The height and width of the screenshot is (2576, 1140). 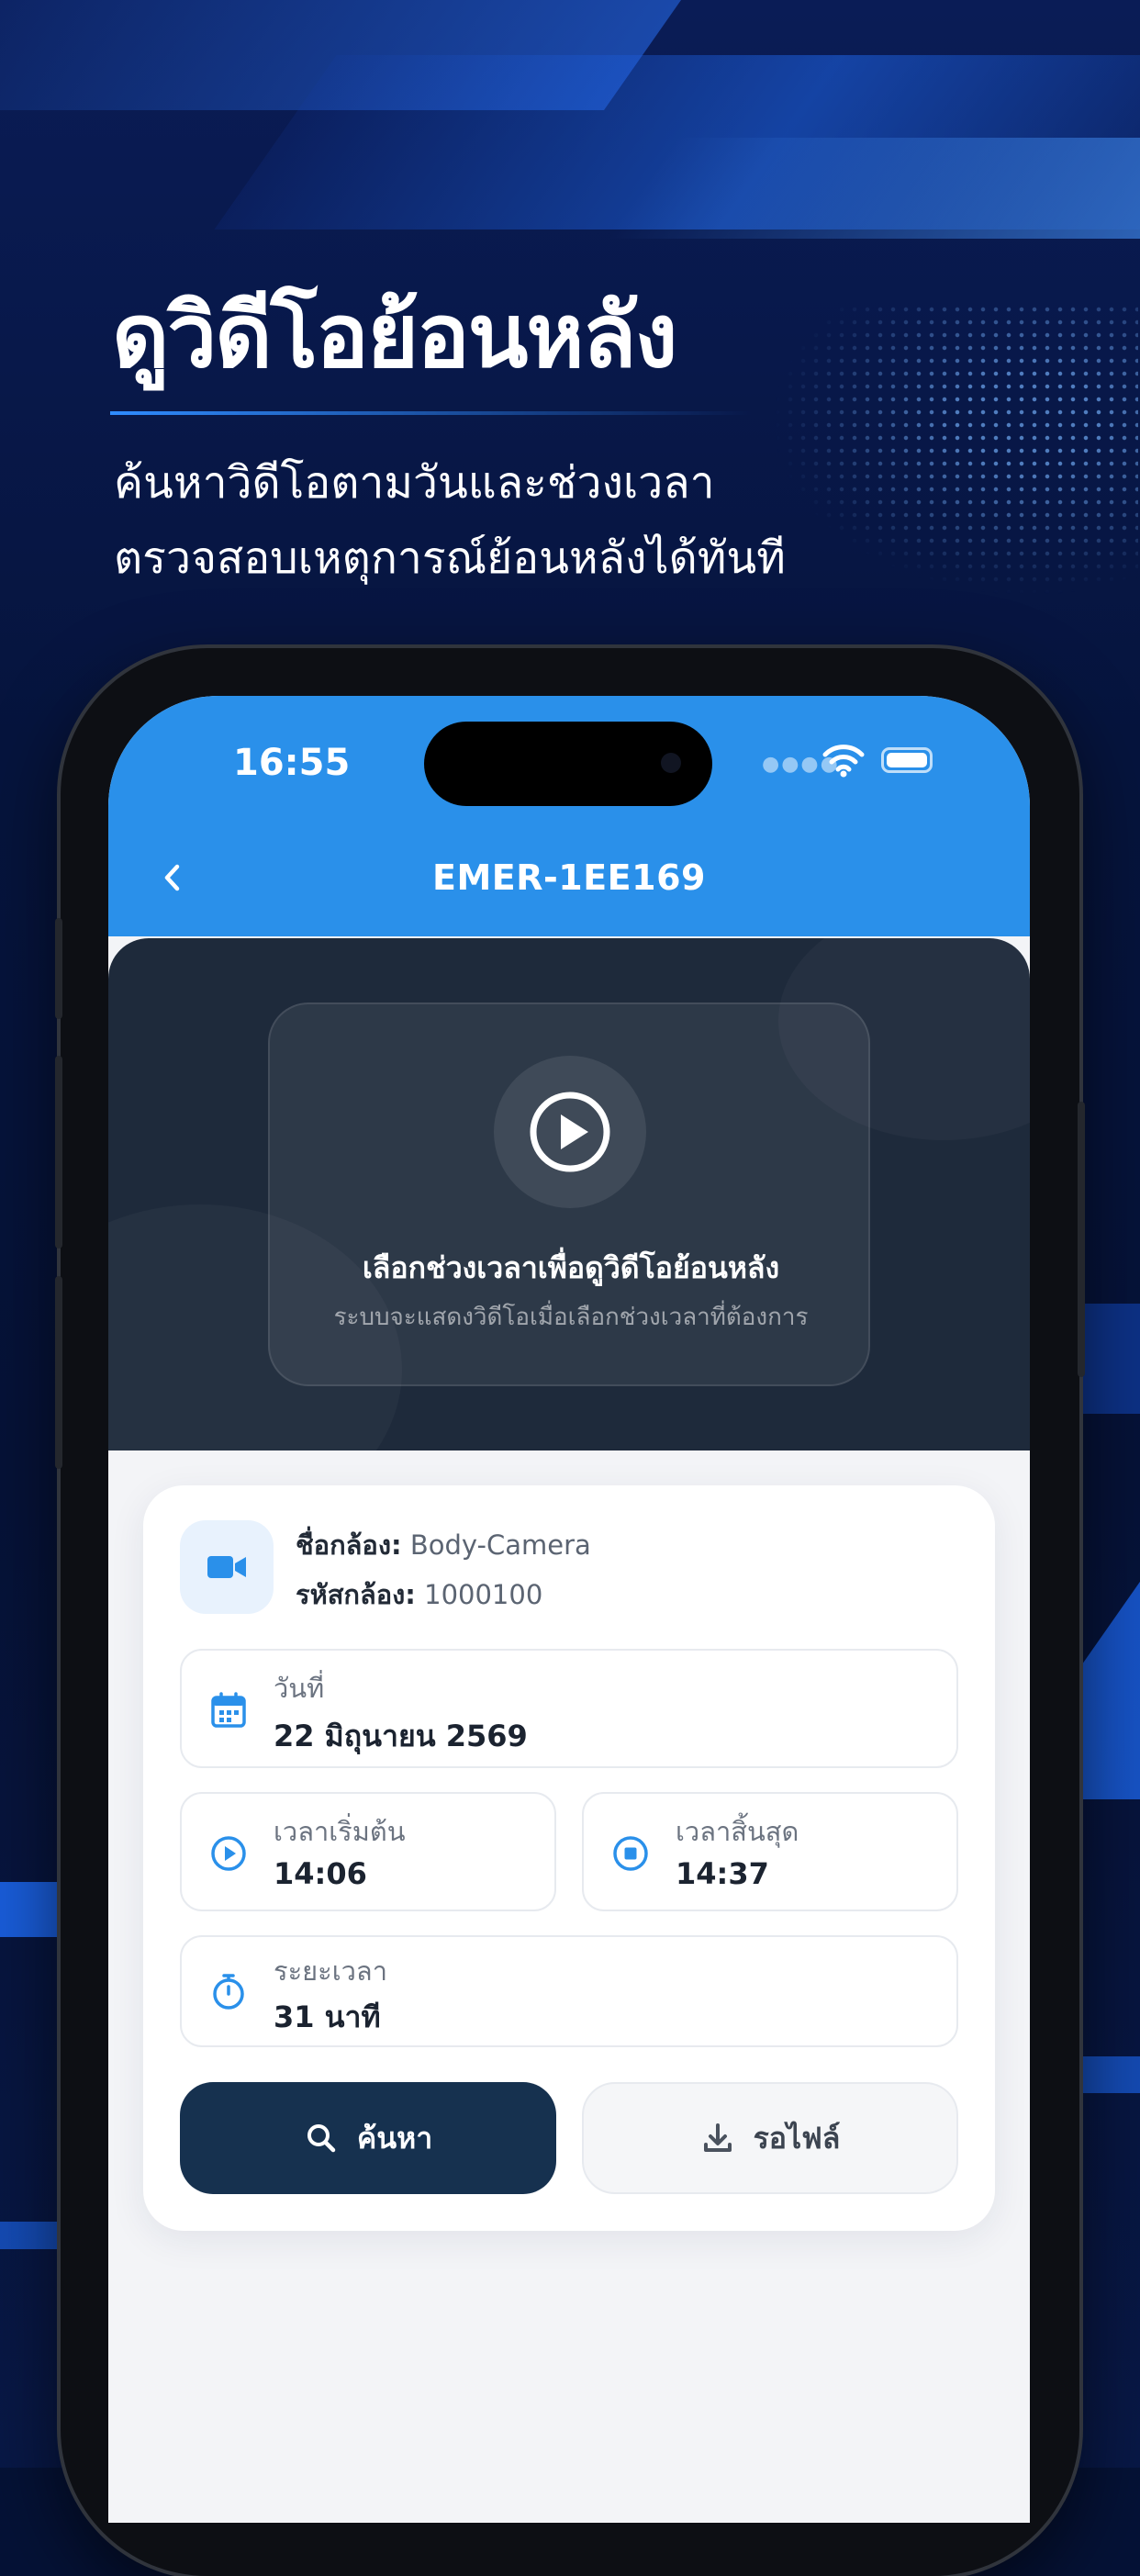 What do you see at coordinates (395, 336) in the screenshot?
I see `promo-headline: ดูวิดีโอย้อนหลัง` at bounding box center [395, 336].